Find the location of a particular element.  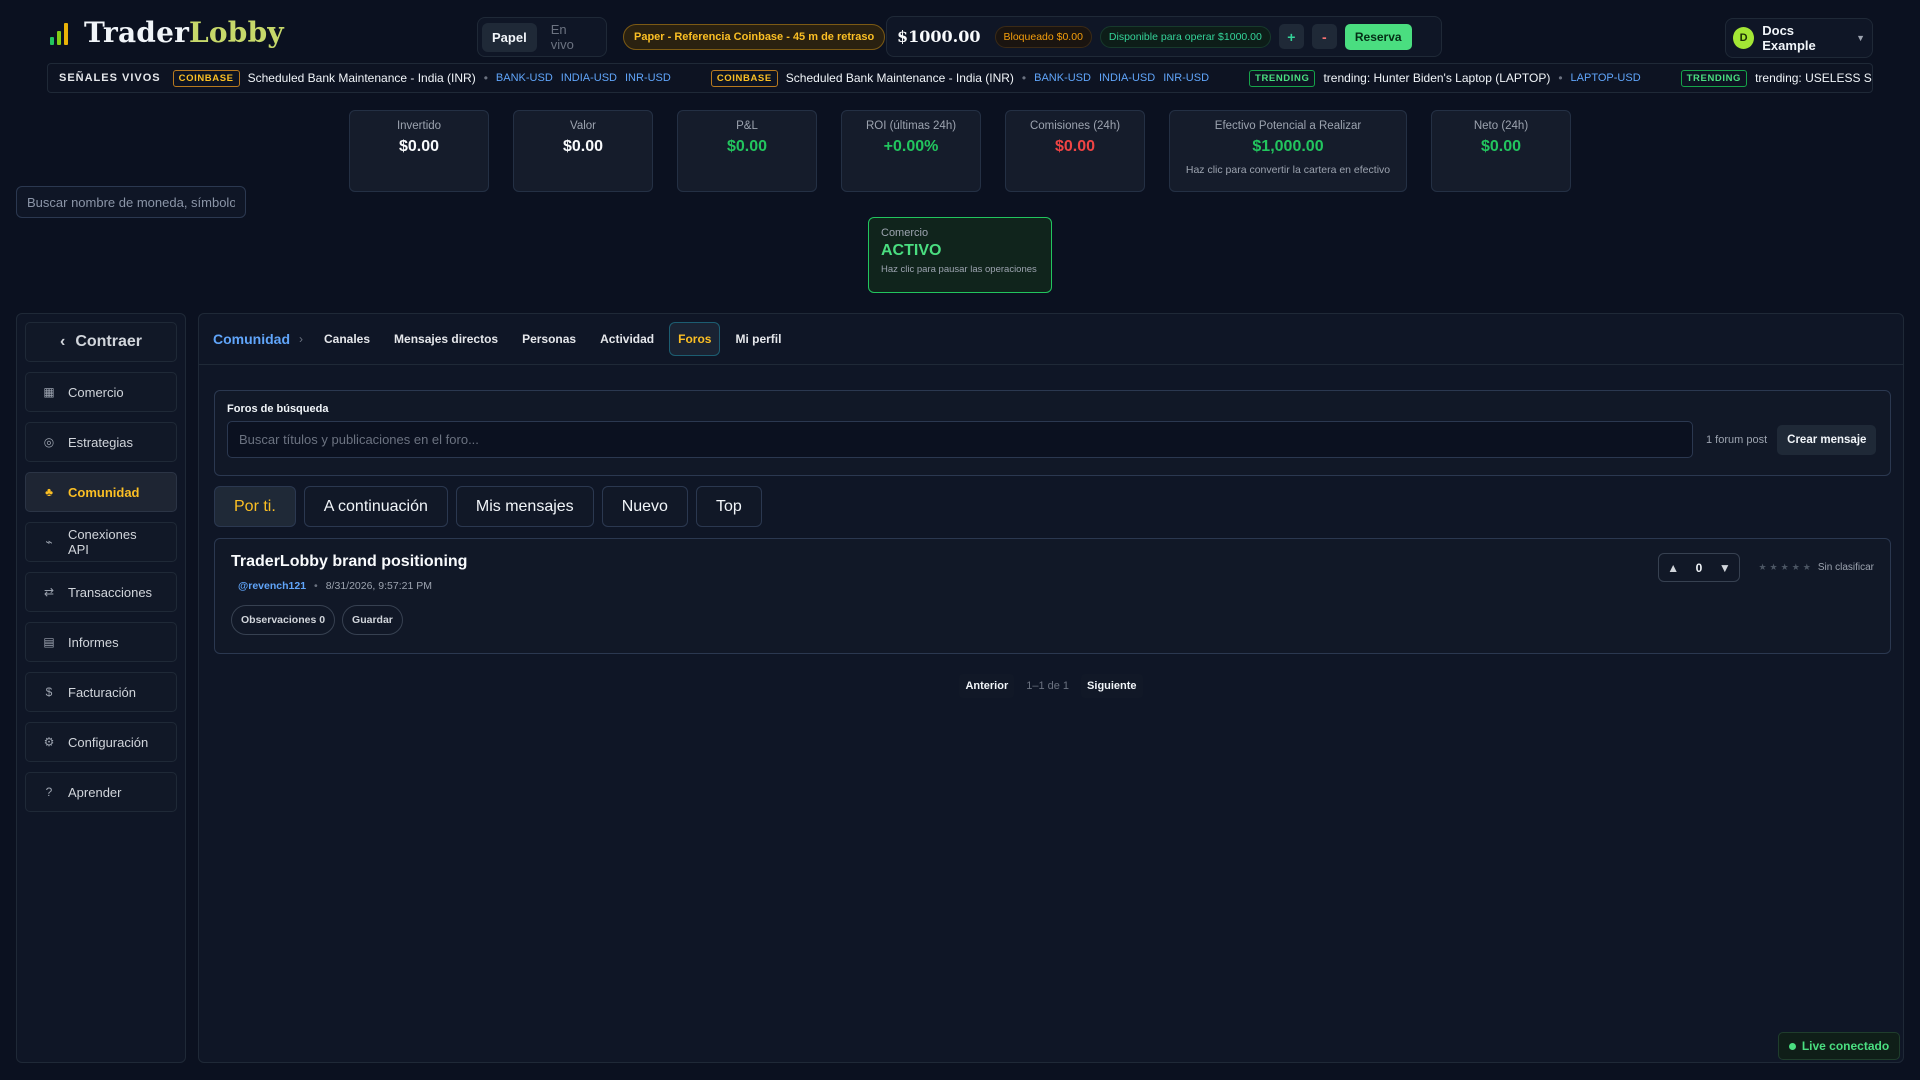

post-author: @revench121 is located at coordinates (272, 586).